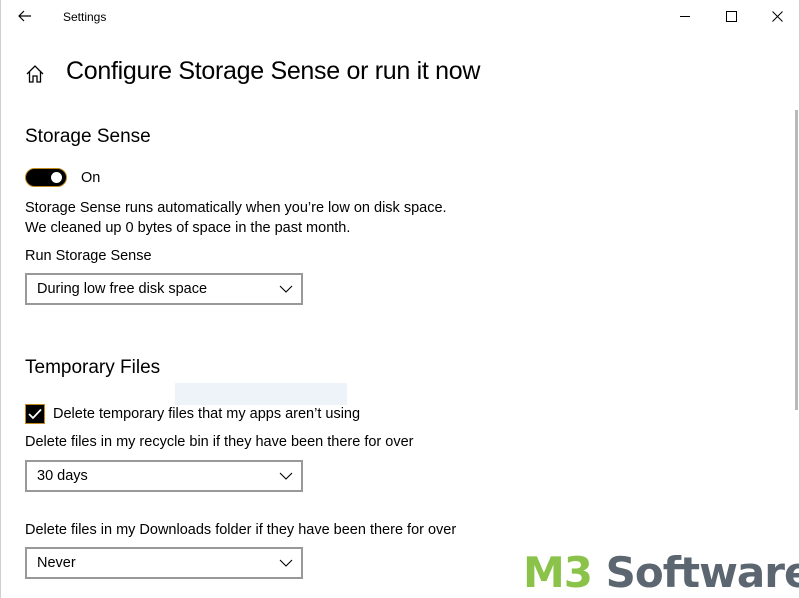 The image size is (800, 598). I want to click on window-title: Settings, so click(85, 17).